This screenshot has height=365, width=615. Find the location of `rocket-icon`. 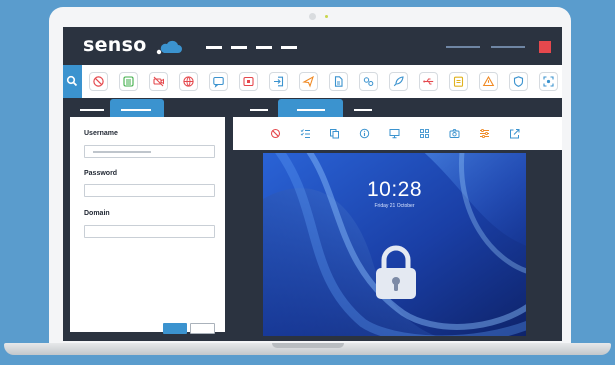

rocket-icon is located at coordinates (398, 81).